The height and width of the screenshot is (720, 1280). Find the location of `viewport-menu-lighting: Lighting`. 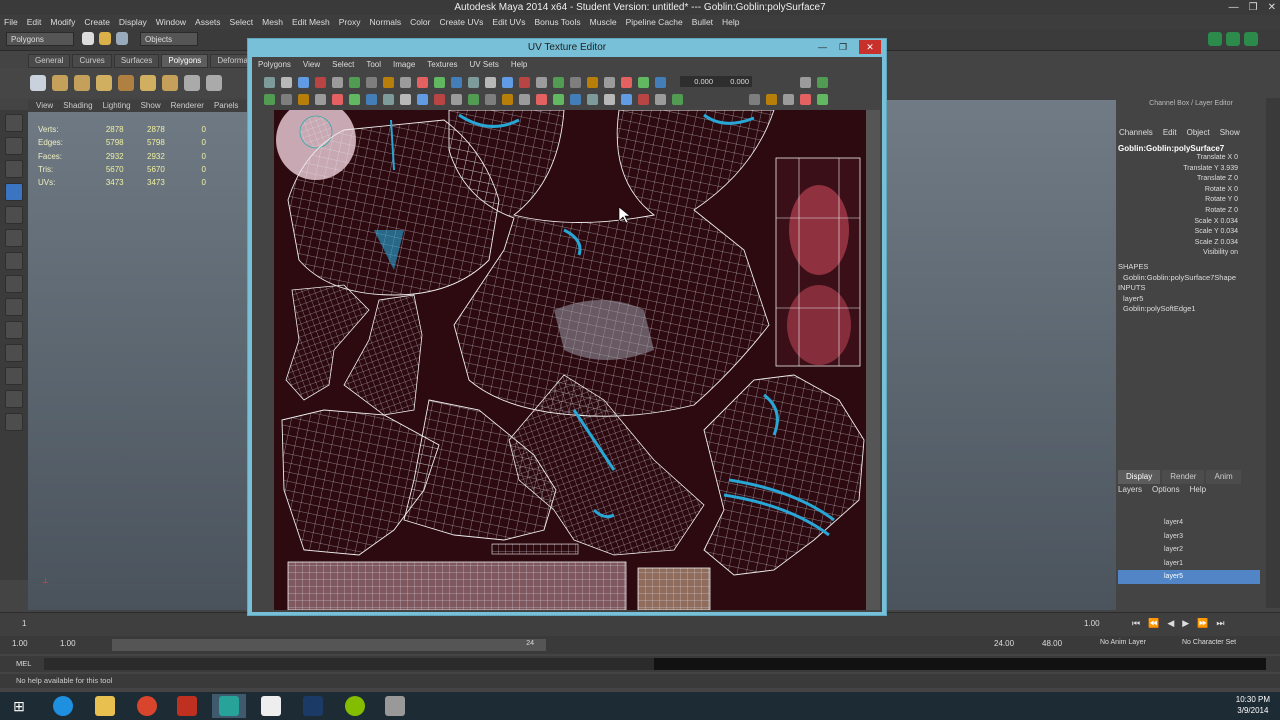

viewport-menu-lighting: Lighting is located at coordinates (117, 106).